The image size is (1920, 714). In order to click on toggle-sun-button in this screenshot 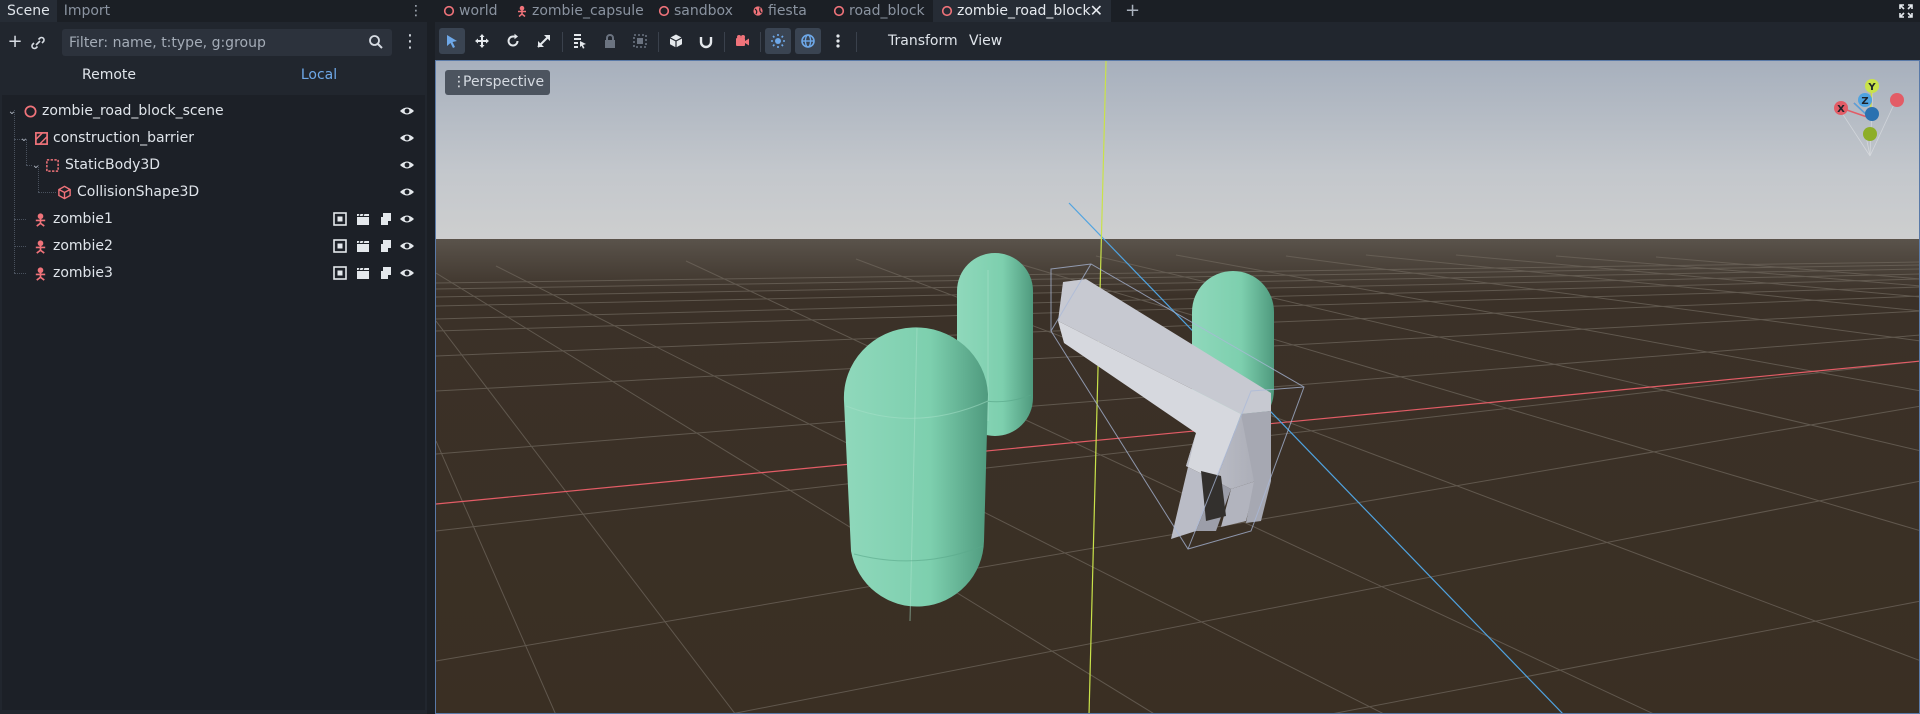, I will do `click(778, 41)`.